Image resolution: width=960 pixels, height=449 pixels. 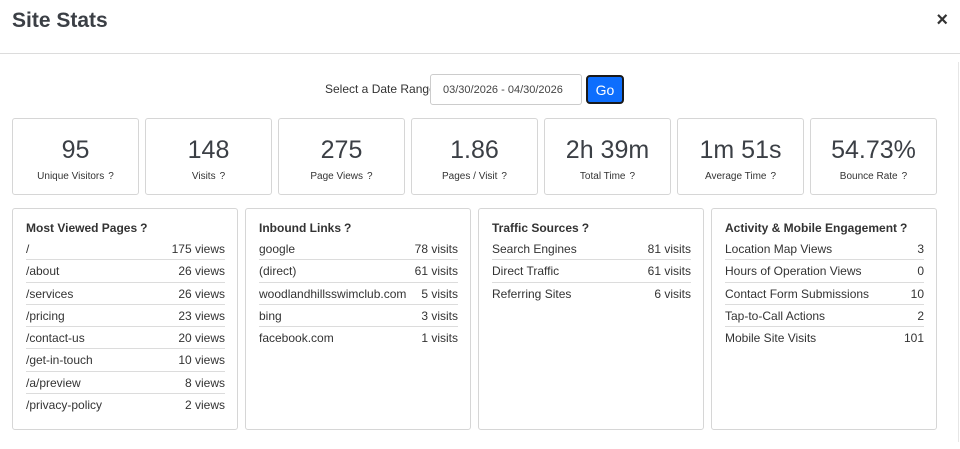 I want to click on list-item: /services 26 views, so click(x=125, y=294).